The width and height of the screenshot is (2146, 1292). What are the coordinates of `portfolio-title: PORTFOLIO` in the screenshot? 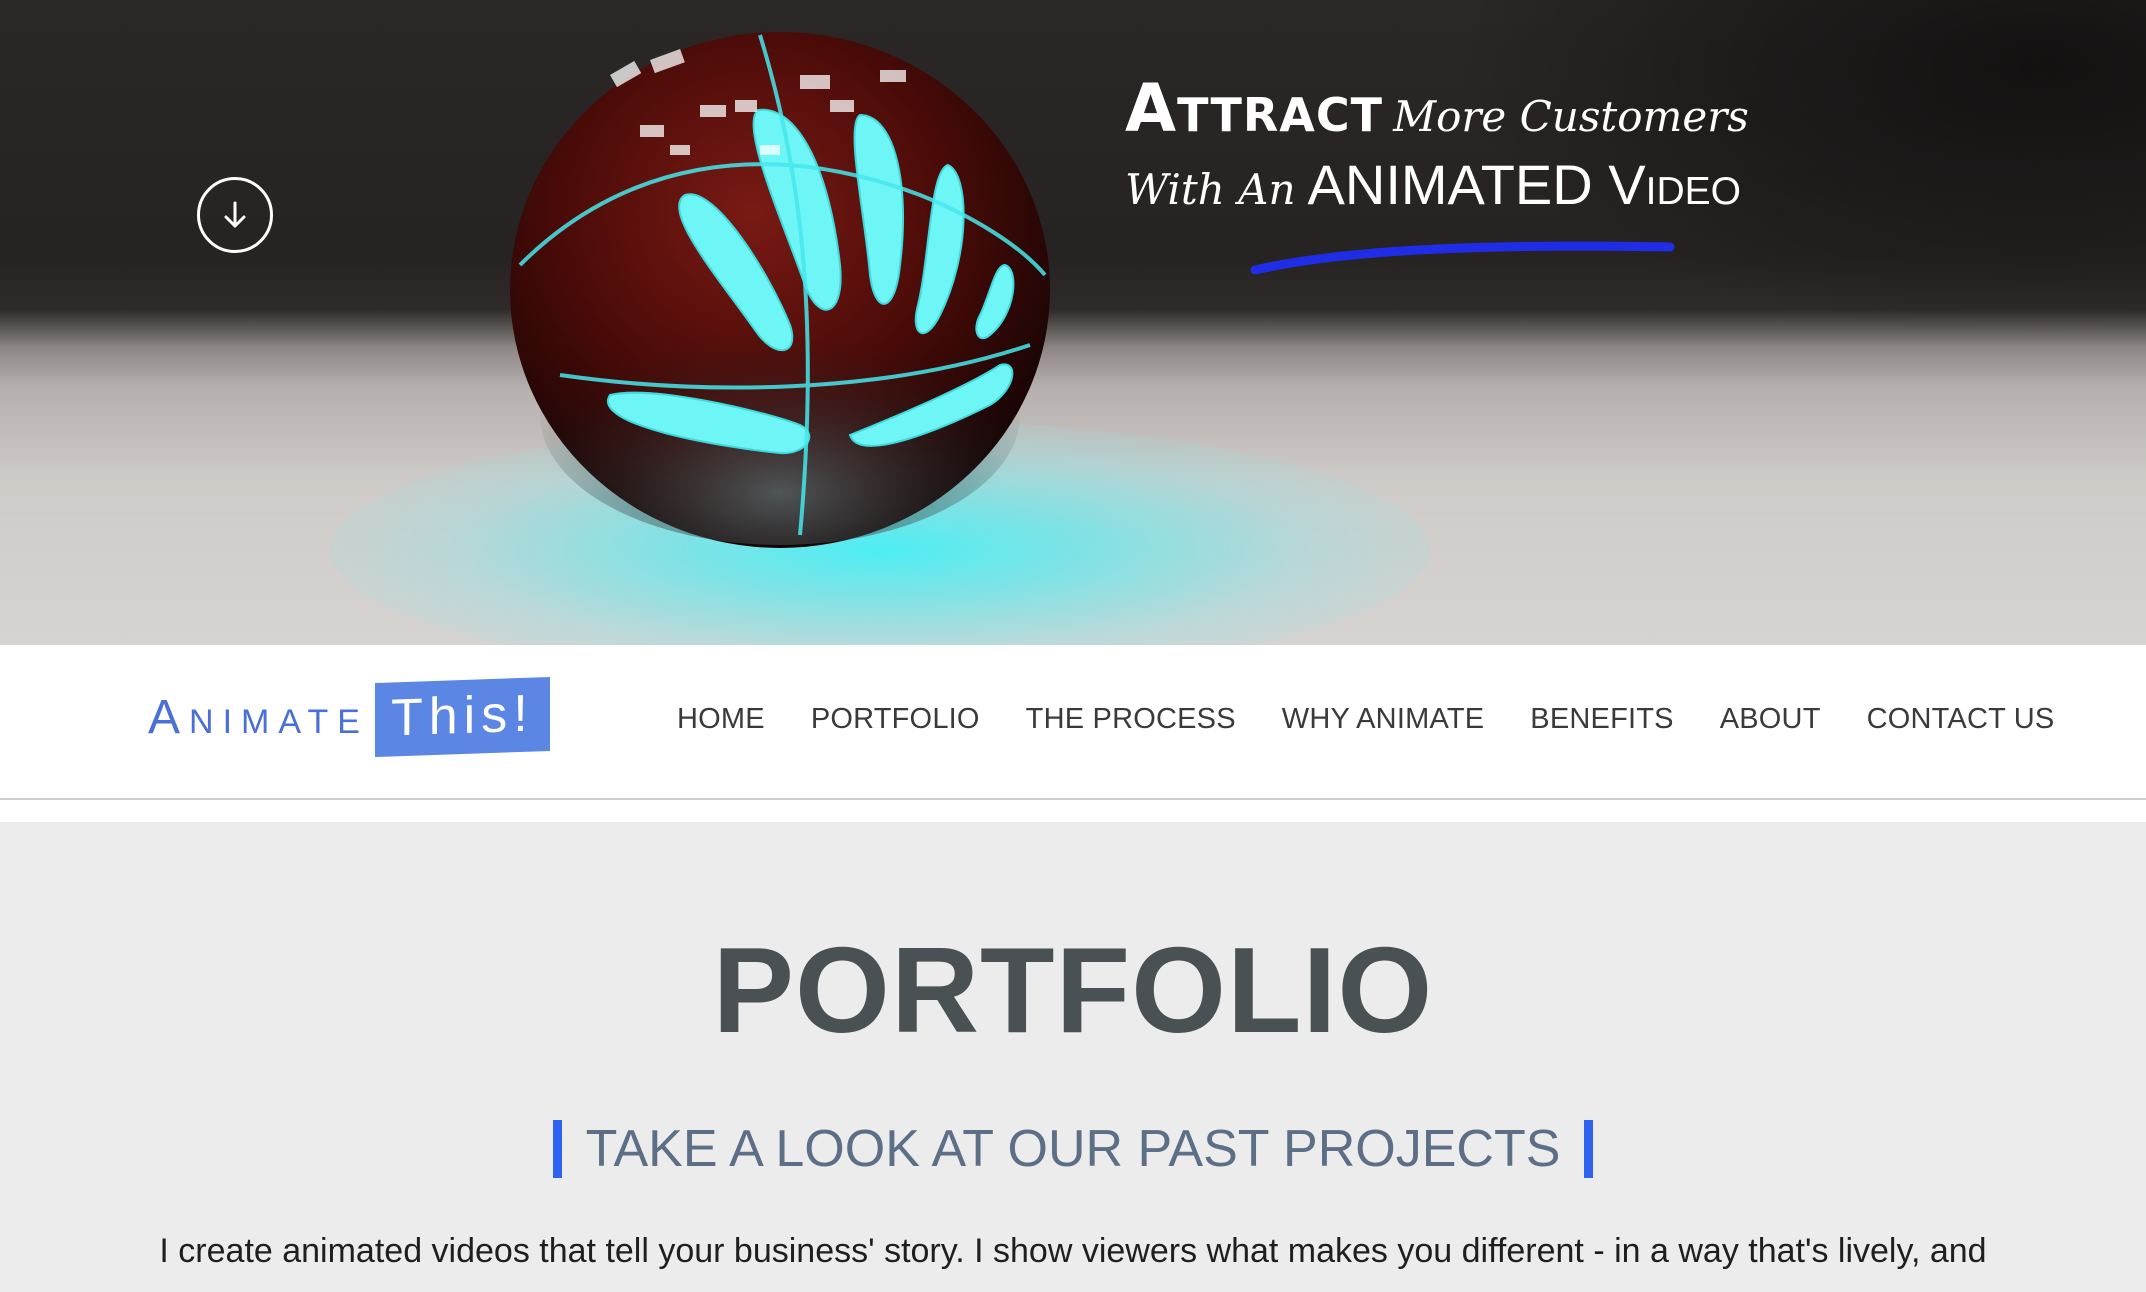 It's located at (1073, 990).